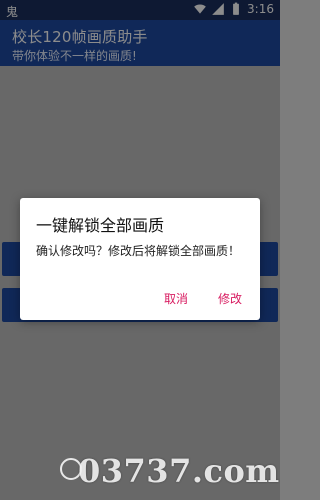  Describe the element at coordinates (179, 471) in the screenshot. I see `watermark-text: 03737.com` at that location.